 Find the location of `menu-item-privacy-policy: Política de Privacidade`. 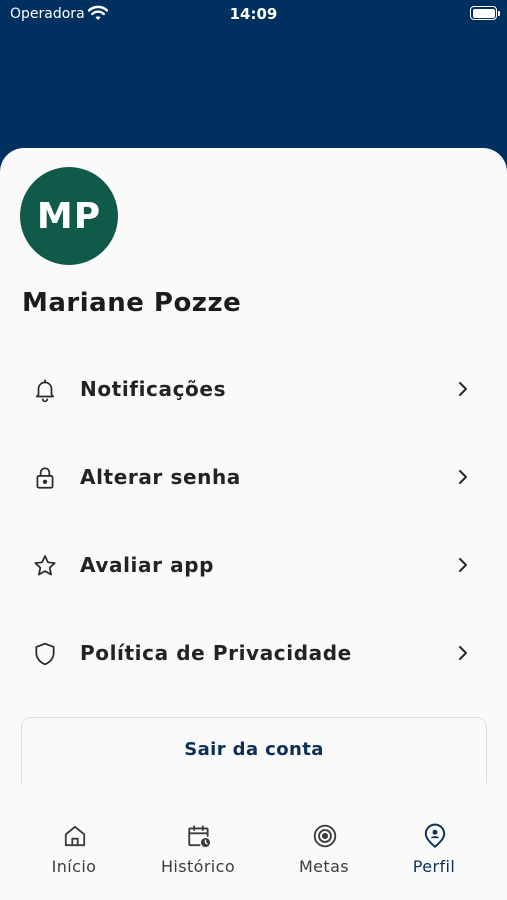

menu-item-privacy-policy: Política de Privacidade is located at coordinates (253, 653).